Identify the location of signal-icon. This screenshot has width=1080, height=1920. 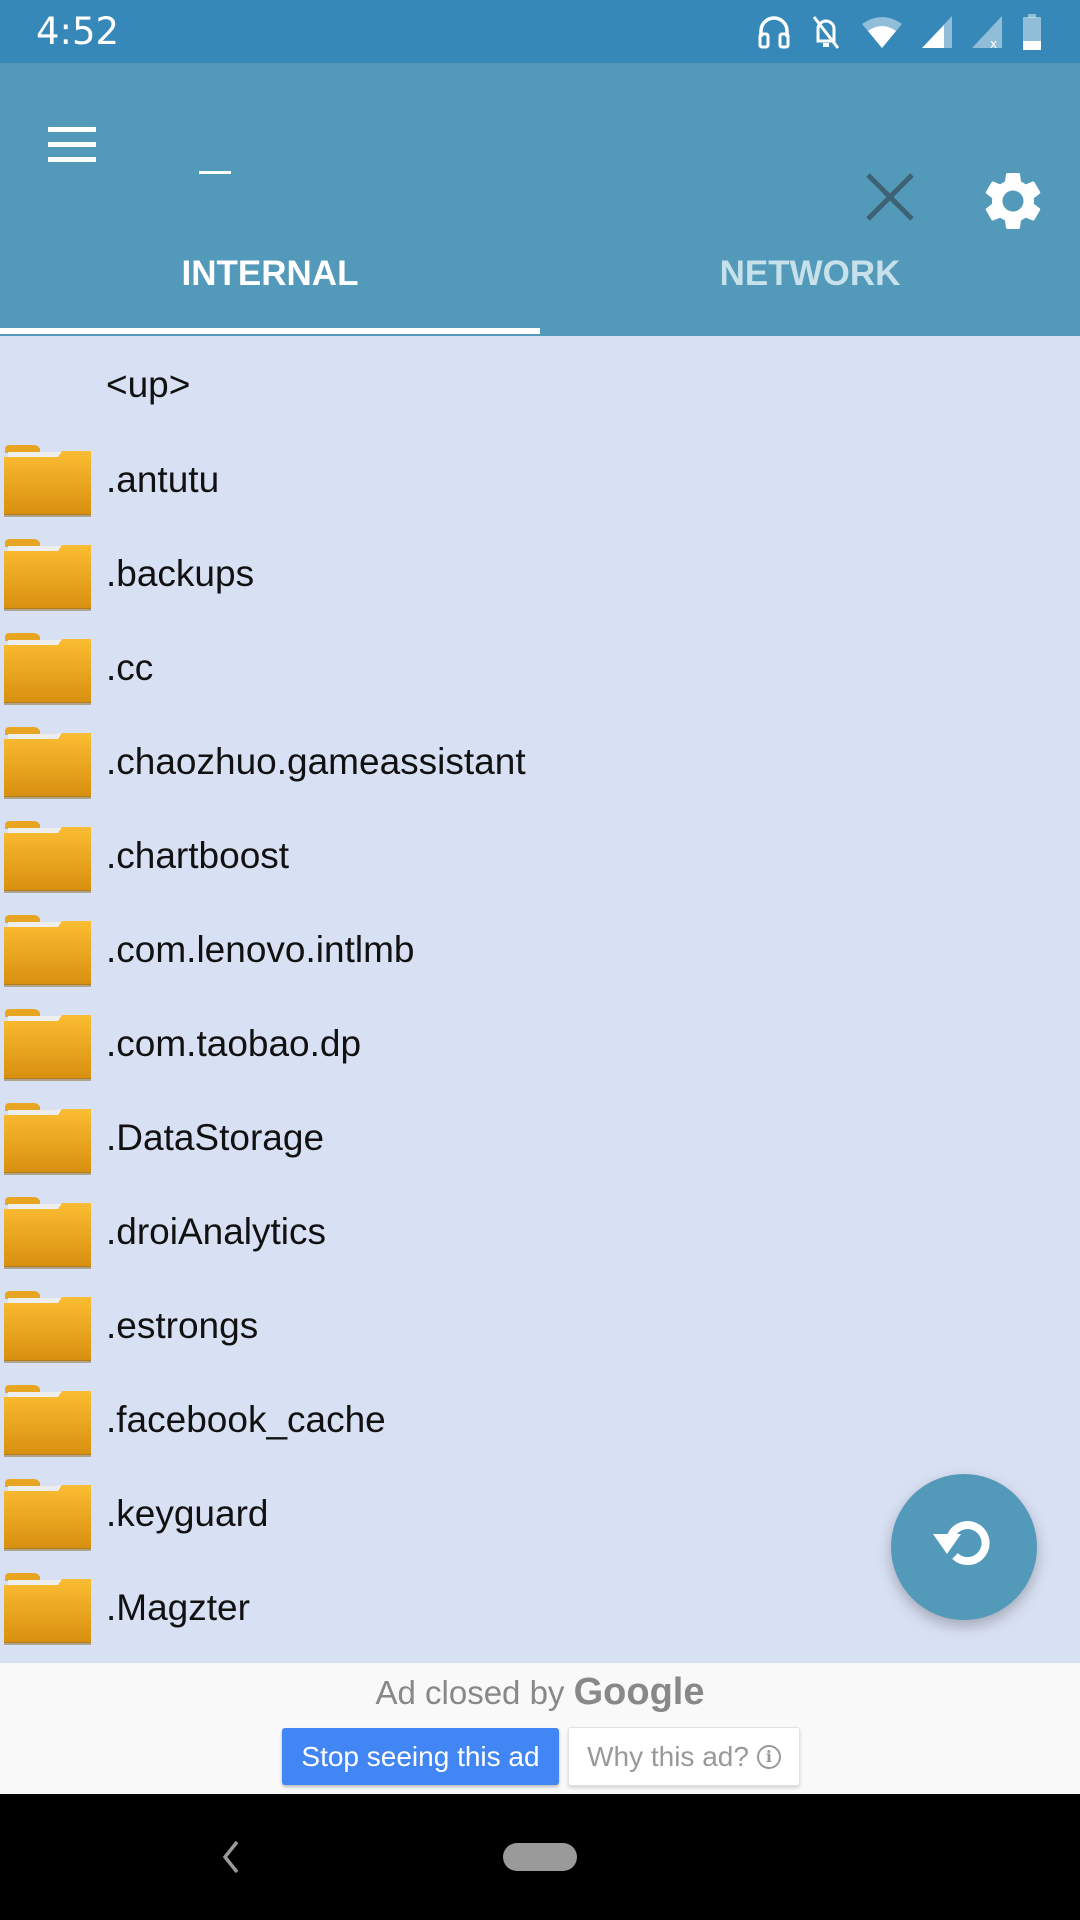
(937, 32).